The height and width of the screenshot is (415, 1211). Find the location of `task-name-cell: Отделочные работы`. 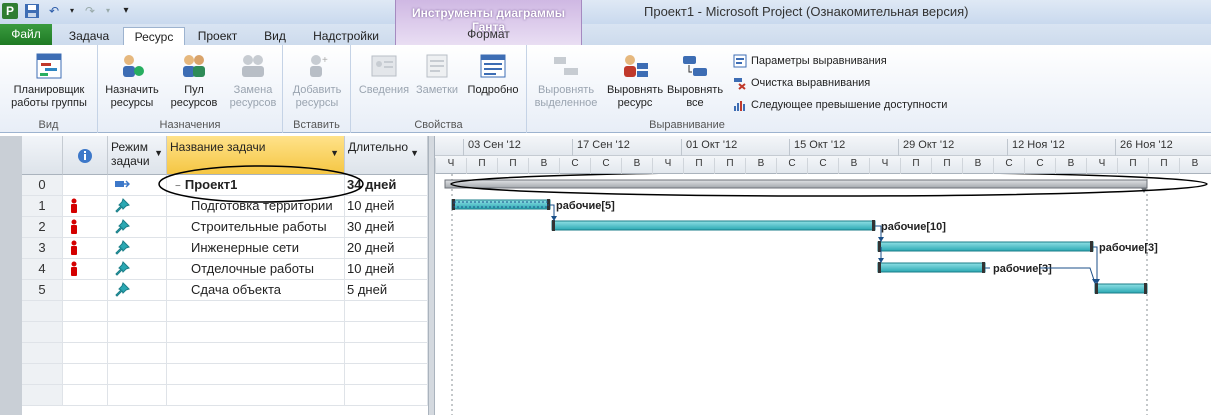

task-name-cell: Отделочные работы is located at coordinates (256, 269).